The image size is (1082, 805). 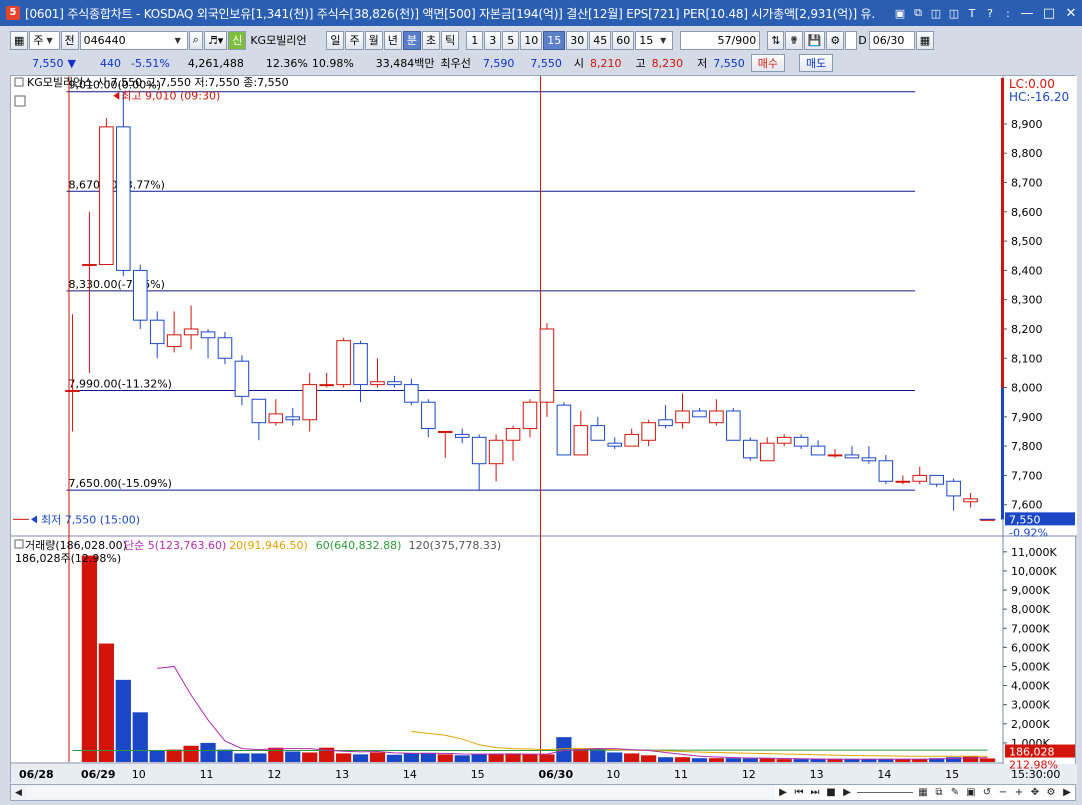 What do you see at coordinates (936, 13) in the screenshot?
I see `split-icon: ◫` at bounding box center [936, 13].